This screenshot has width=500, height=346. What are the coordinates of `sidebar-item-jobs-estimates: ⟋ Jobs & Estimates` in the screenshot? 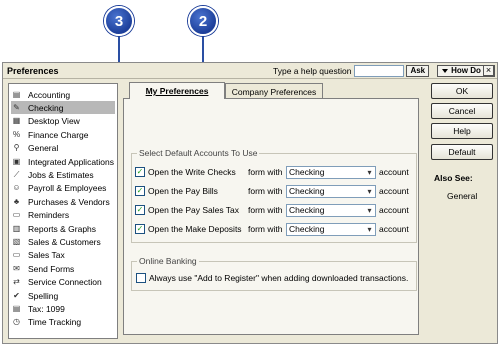 It's located at (63, 174).